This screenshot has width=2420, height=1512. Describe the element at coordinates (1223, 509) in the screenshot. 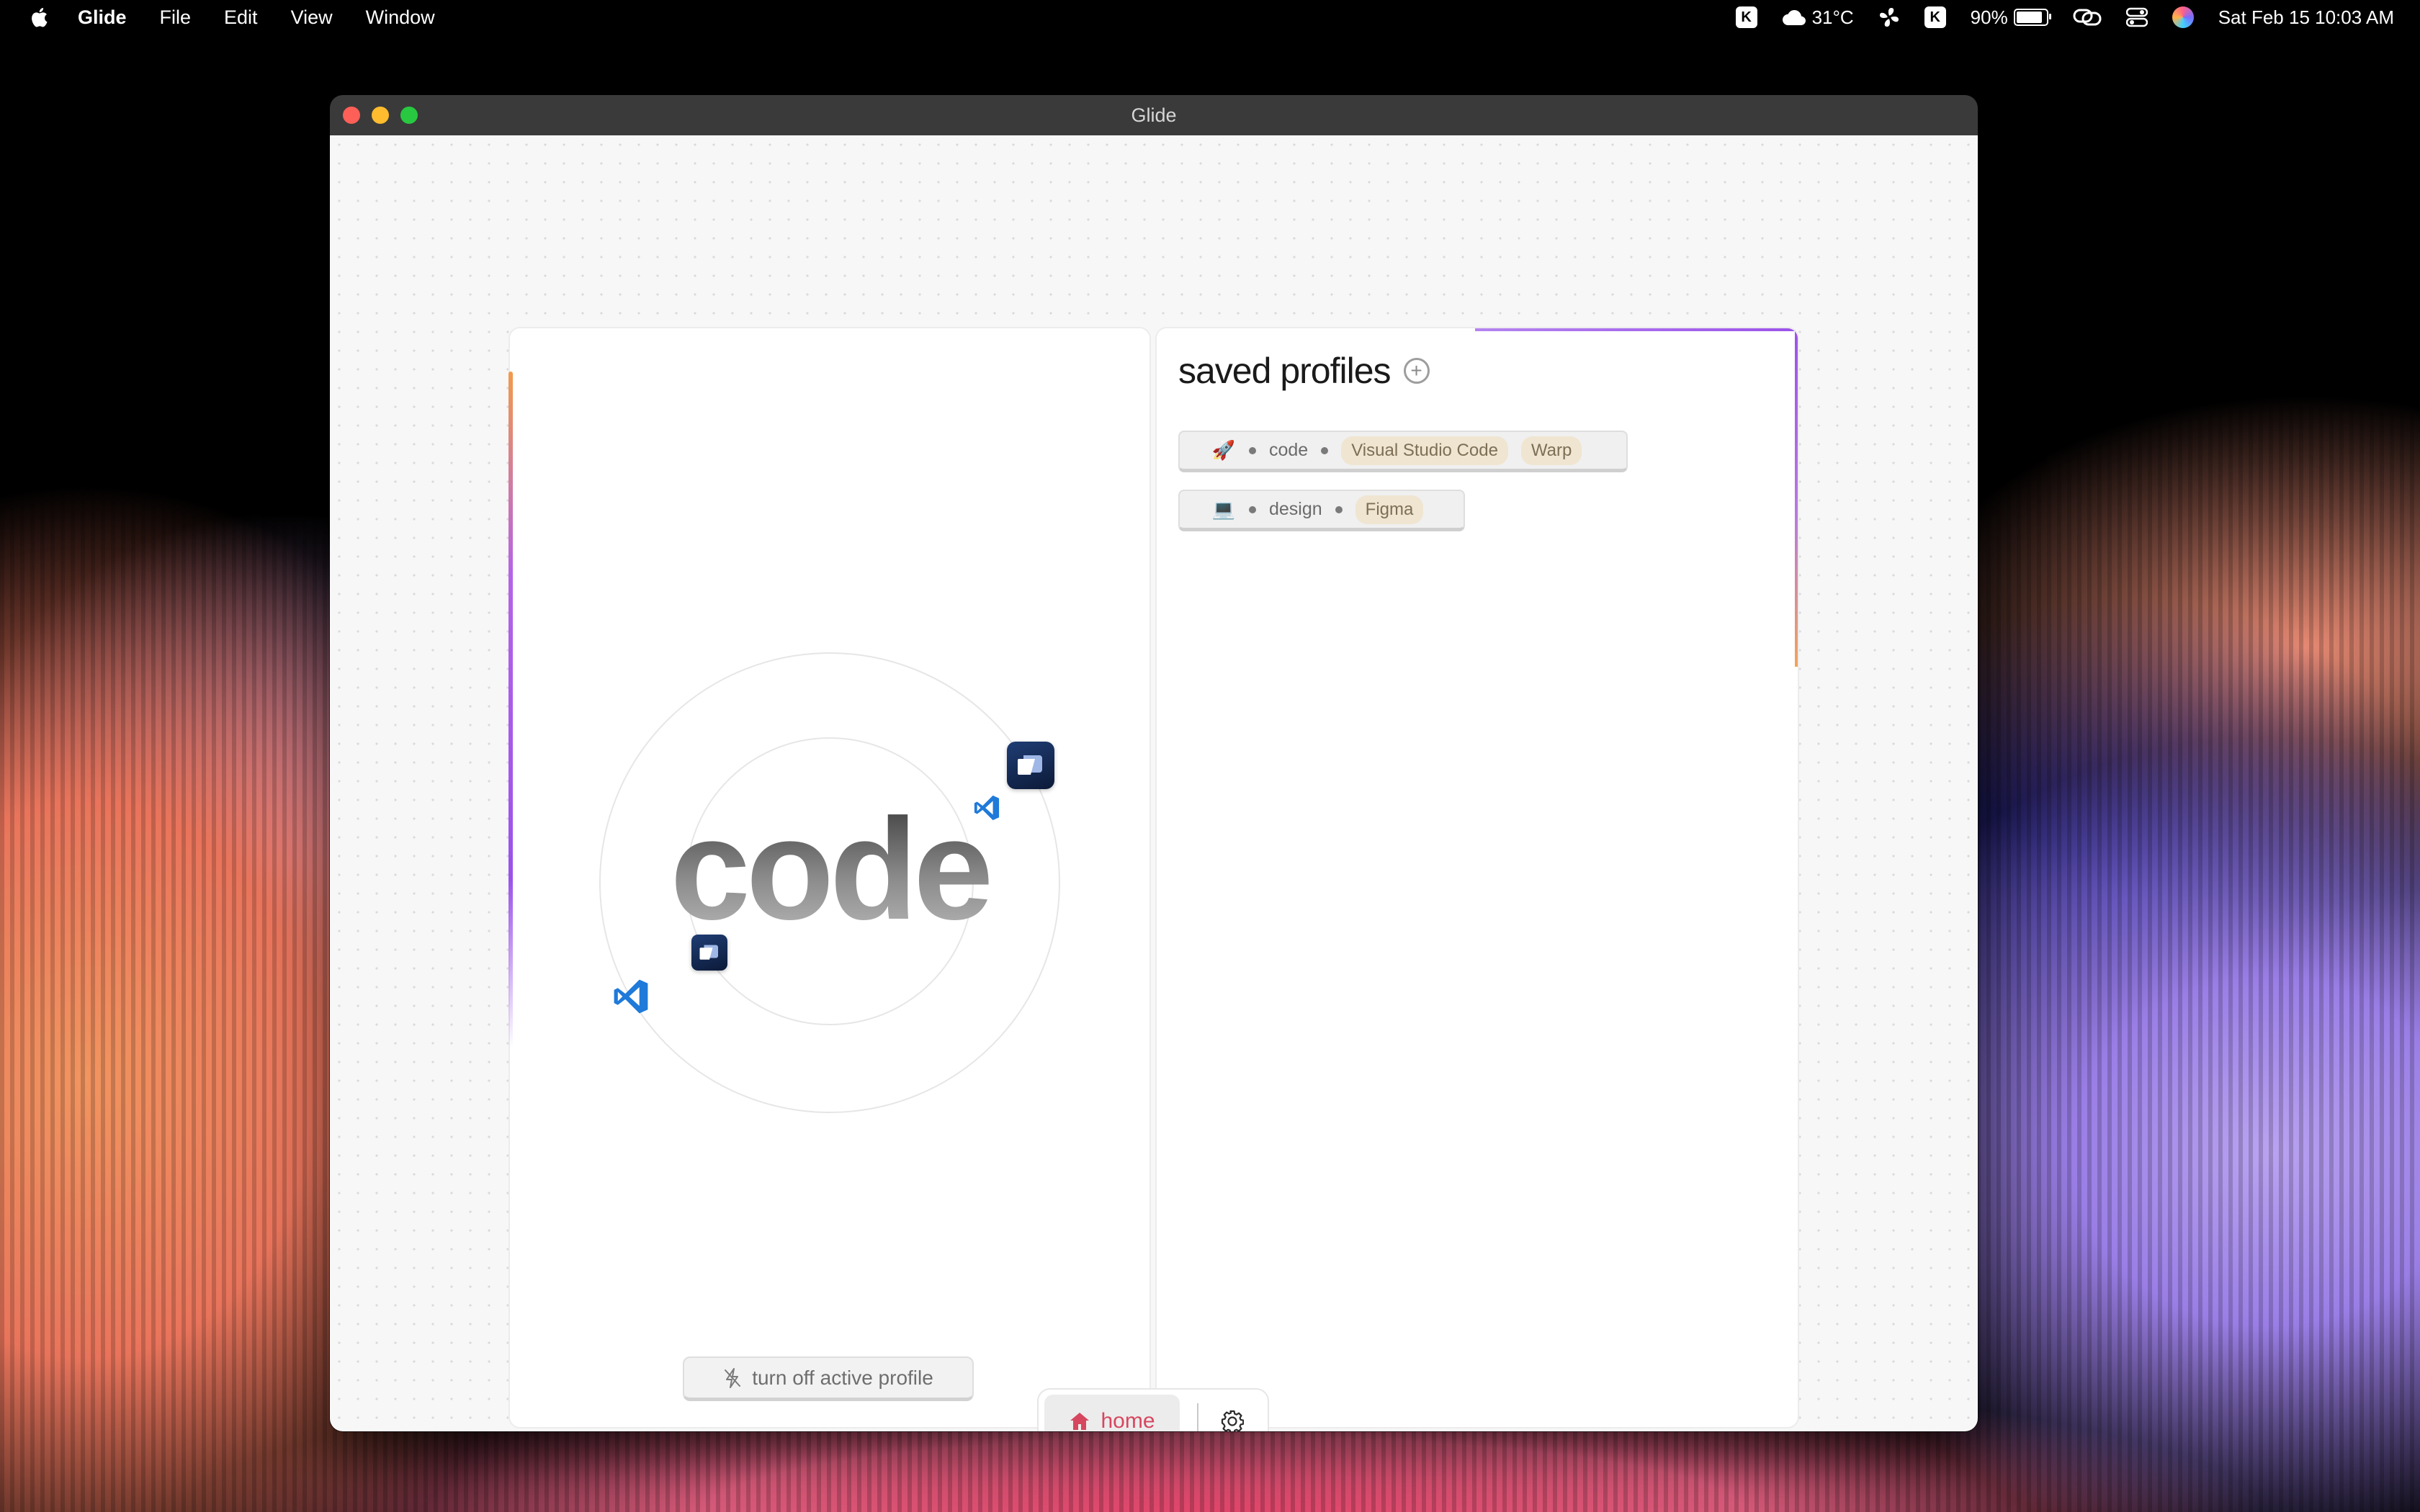

I see `laptop-icon: 💻` at that location.